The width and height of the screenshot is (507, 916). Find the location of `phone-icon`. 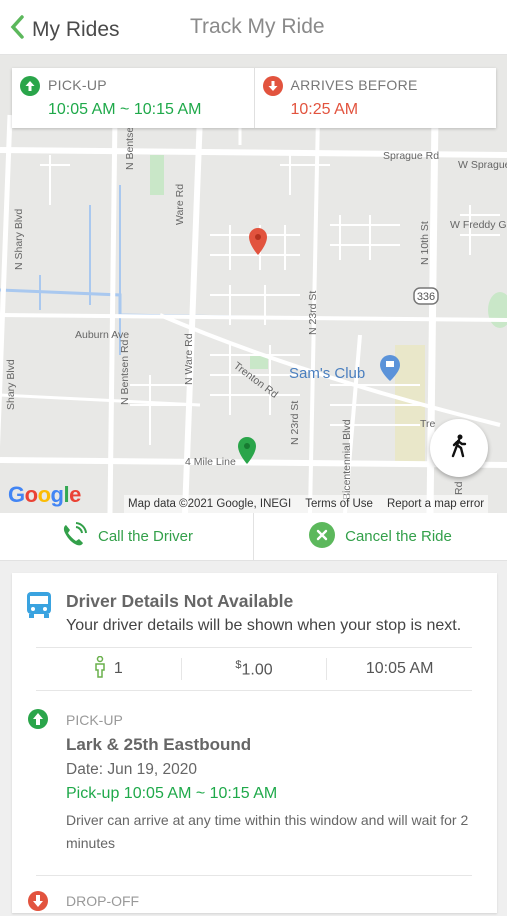

phone-icon is located at coordinates (74, 537).